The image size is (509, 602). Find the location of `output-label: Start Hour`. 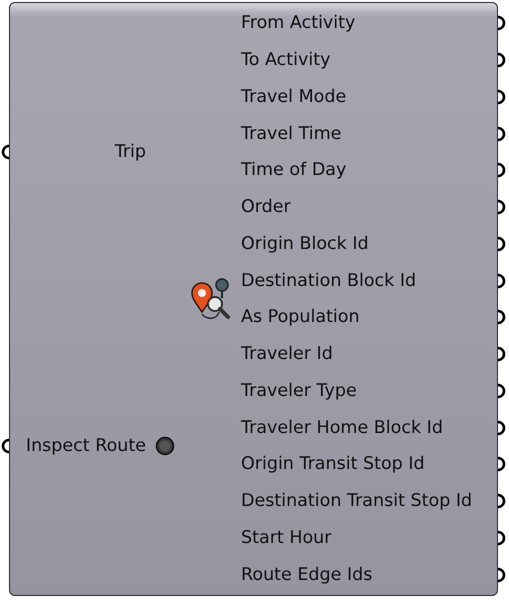

output-label: Start Hour is located at coordinates (286, 538).